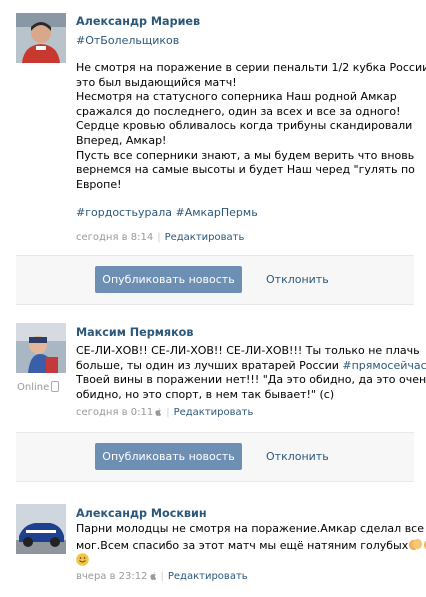  Describe the element at coordinates (152, 576) in the screenshot. I see `apple-icon` at that location.